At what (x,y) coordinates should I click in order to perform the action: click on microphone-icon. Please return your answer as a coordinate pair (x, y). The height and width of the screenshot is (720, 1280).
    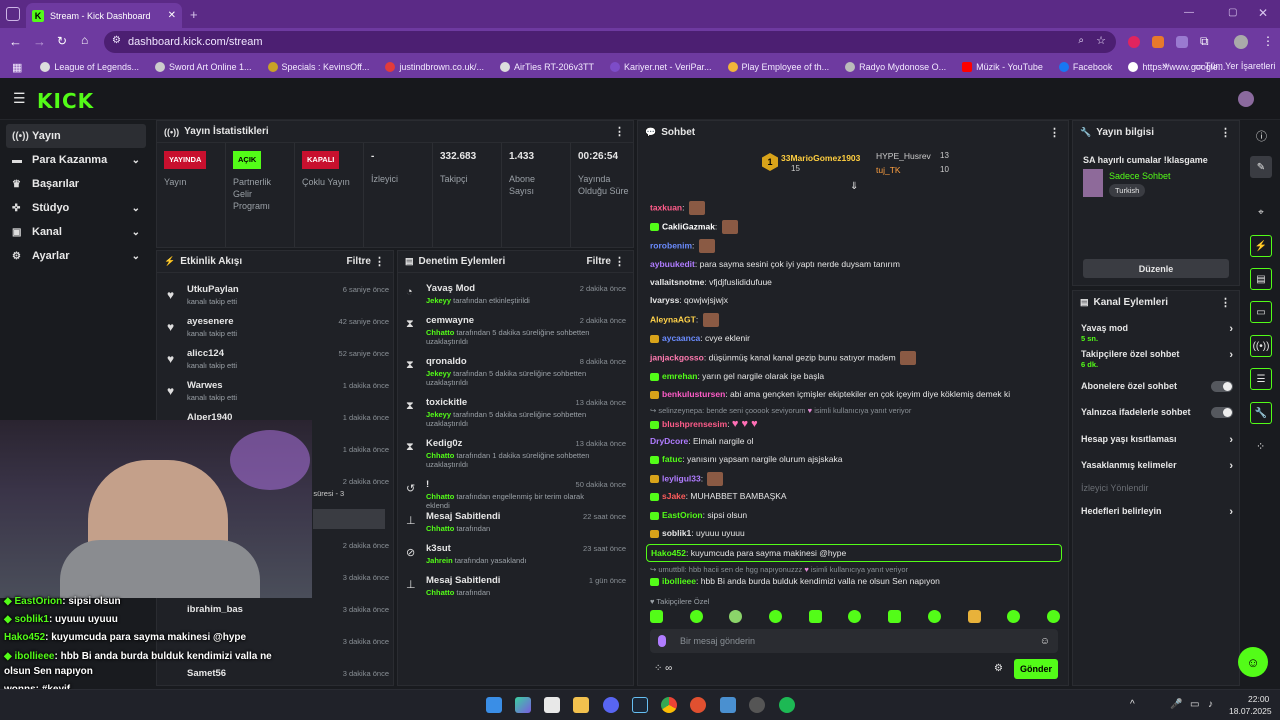
    Looking at the image, I should click on (662, 641).